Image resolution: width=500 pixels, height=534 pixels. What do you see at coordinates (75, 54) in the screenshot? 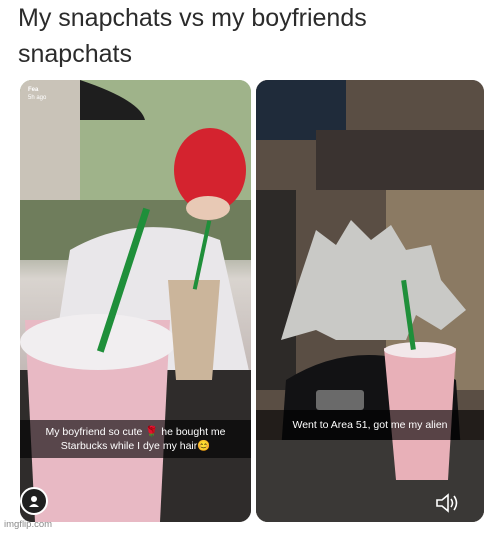
I see `meme-title-line2: snapchats` at bounding box center [75, 54].